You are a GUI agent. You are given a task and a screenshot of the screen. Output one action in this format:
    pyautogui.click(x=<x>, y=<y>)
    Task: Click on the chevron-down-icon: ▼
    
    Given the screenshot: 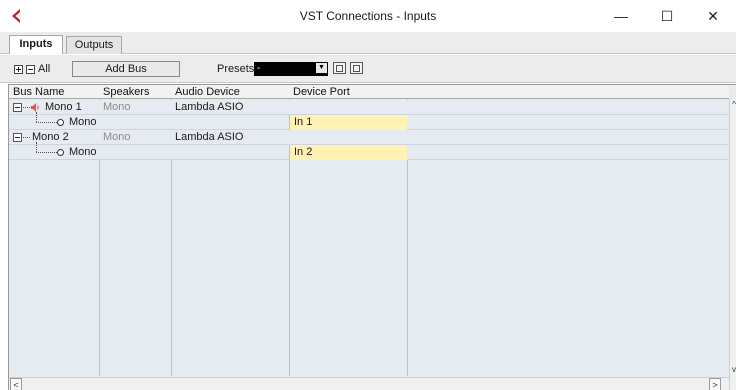 What is the action you would take?
    pyautogui.click(x=321, y=68)
    